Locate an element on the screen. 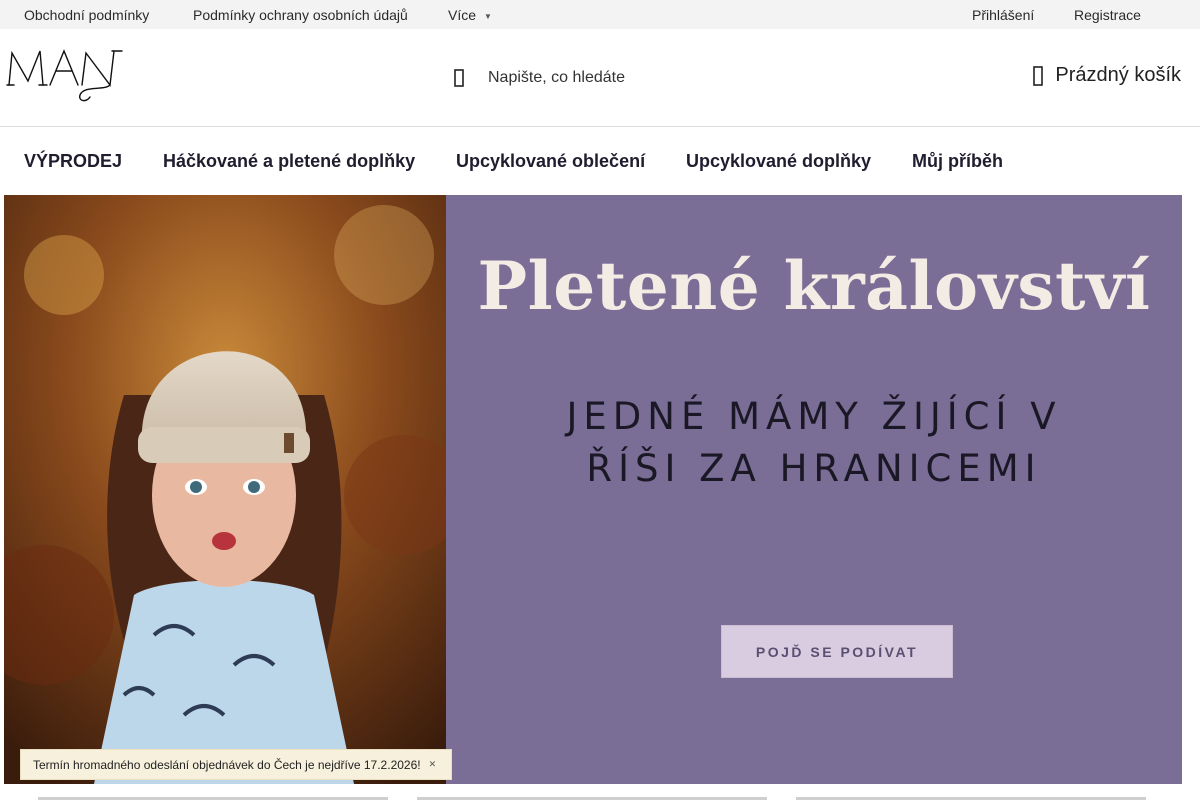  logo-mark is located at coordinates (64, 75).